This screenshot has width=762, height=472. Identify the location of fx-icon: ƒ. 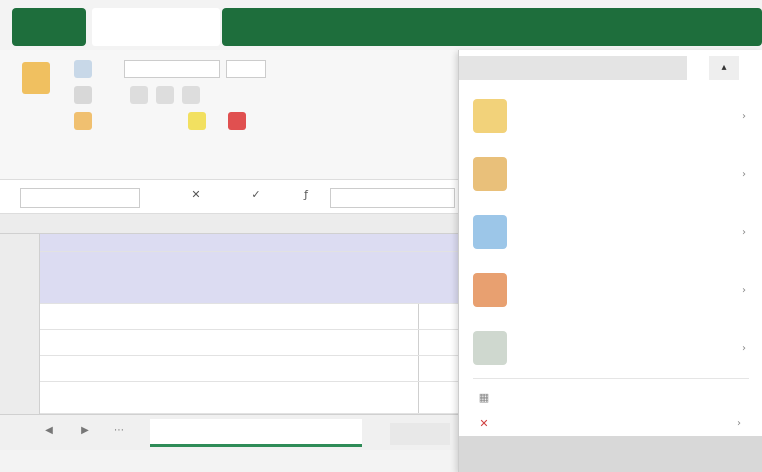
(306, 198).